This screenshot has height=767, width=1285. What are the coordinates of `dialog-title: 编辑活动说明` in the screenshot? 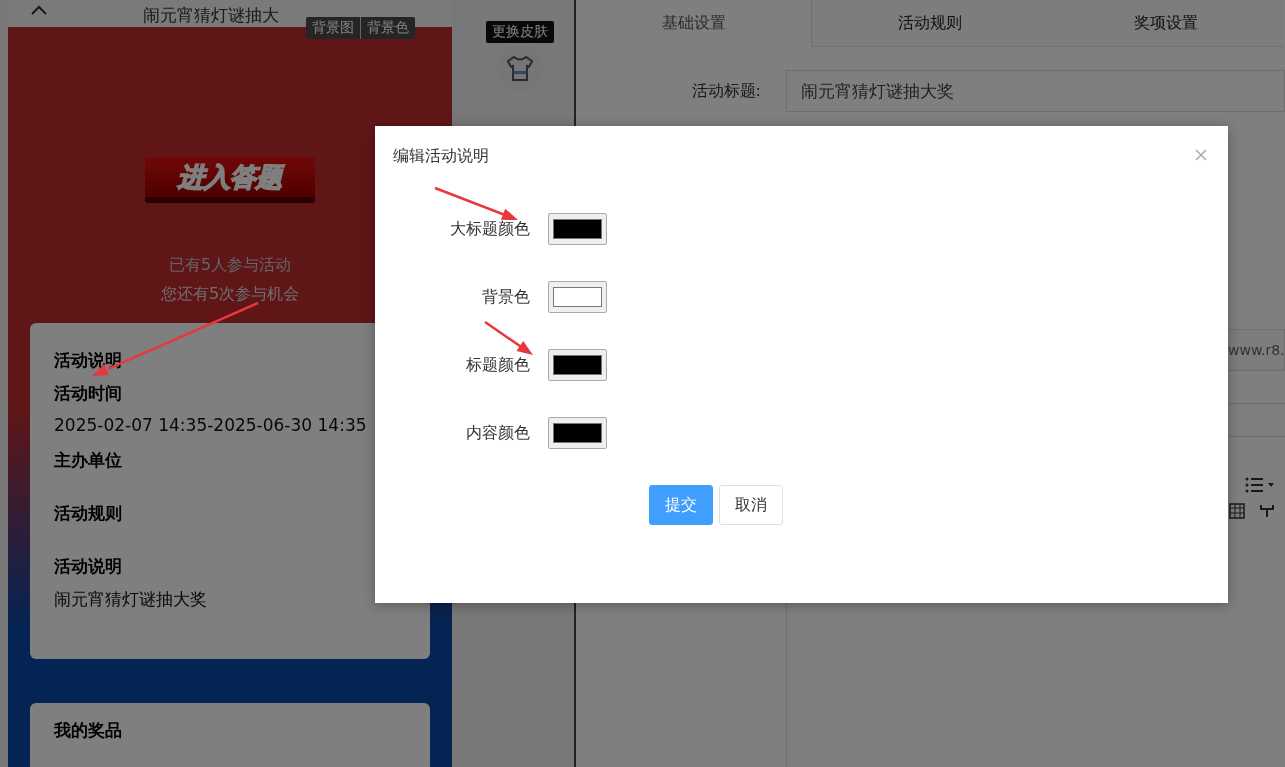 It's located at (441, 156).